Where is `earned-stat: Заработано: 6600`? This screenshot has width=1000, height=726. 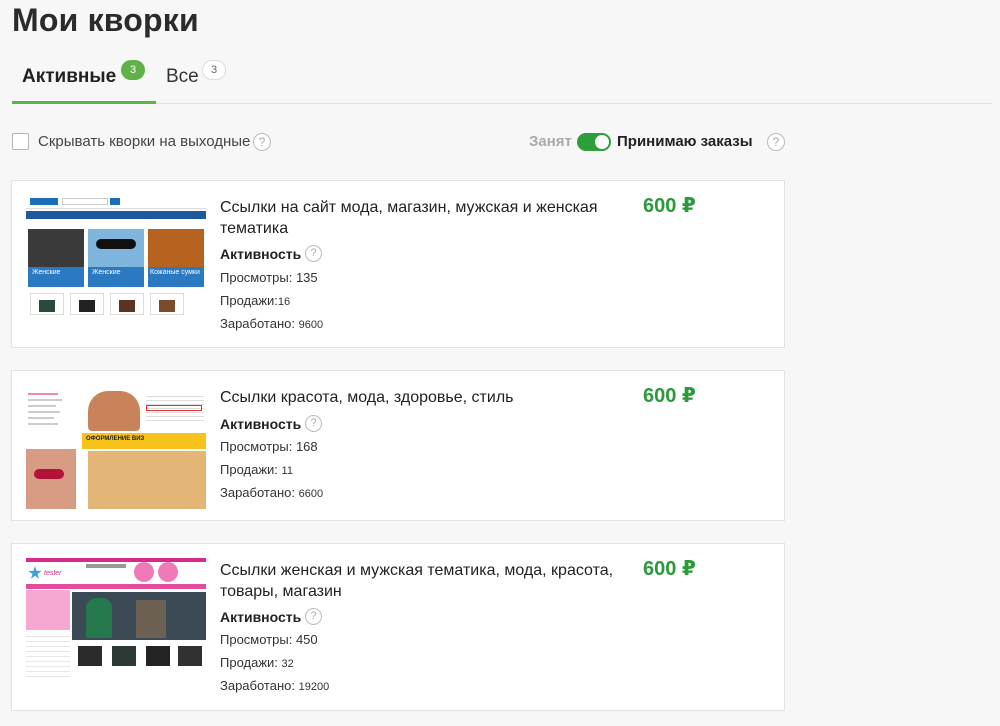 earned-stat: Заработано: 6600 is located at coordinates (271, 492).